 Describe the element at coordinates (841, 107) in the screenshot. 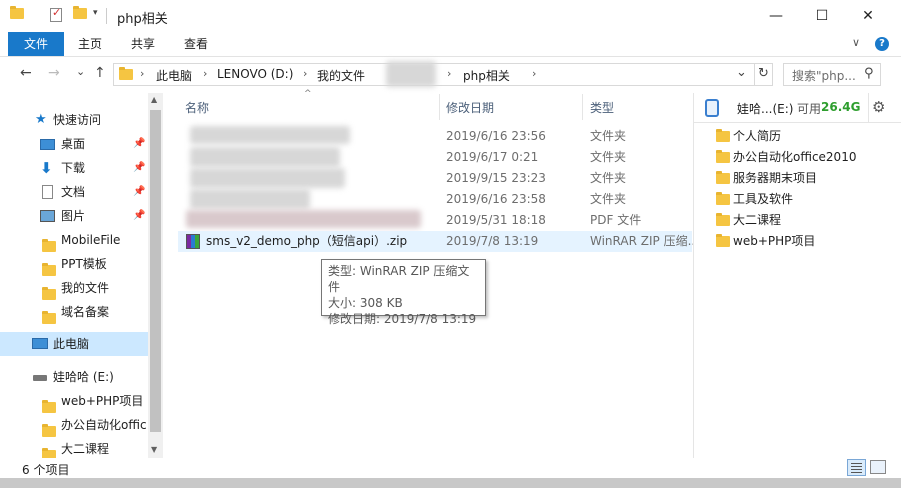

I see `free-space-value: 26.4G` at that location.